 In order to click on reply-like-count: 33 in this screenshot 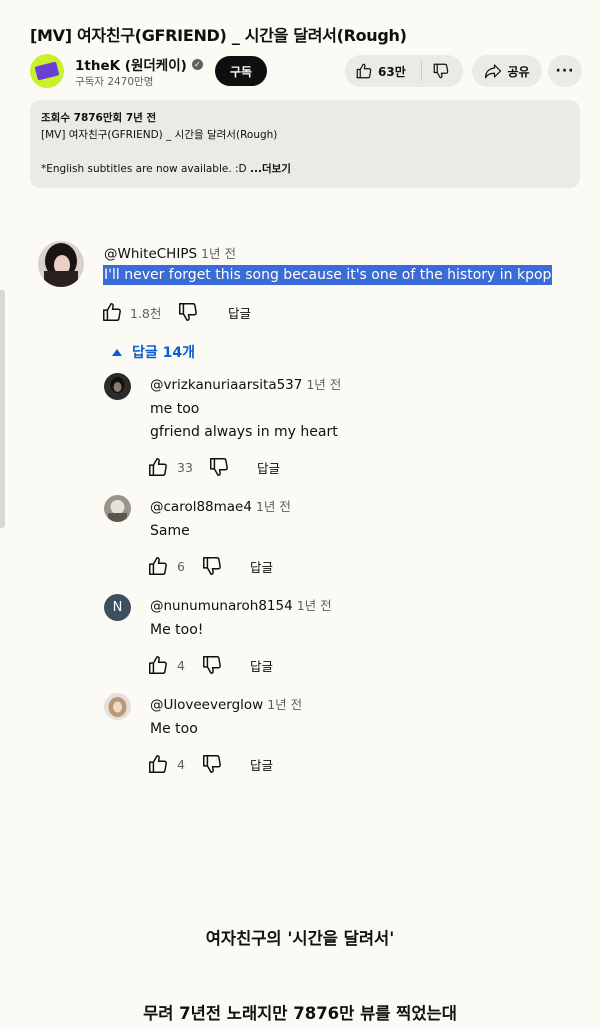, I will do `click(185, 467)`.